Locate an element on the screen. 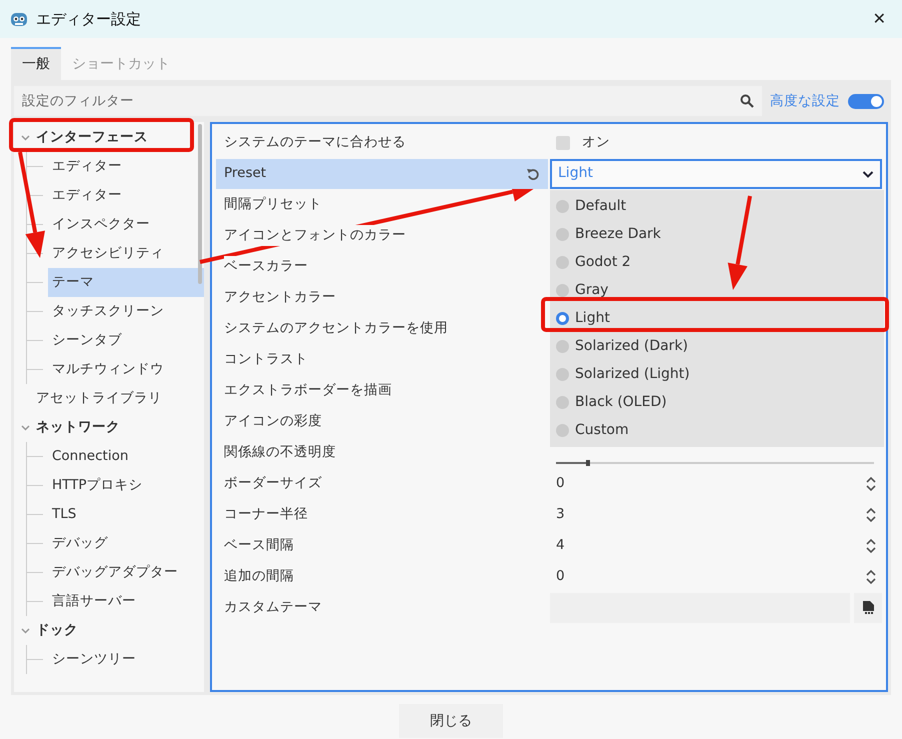 The image size is (902, 739). file-icon is located at coordinates (868, 607).